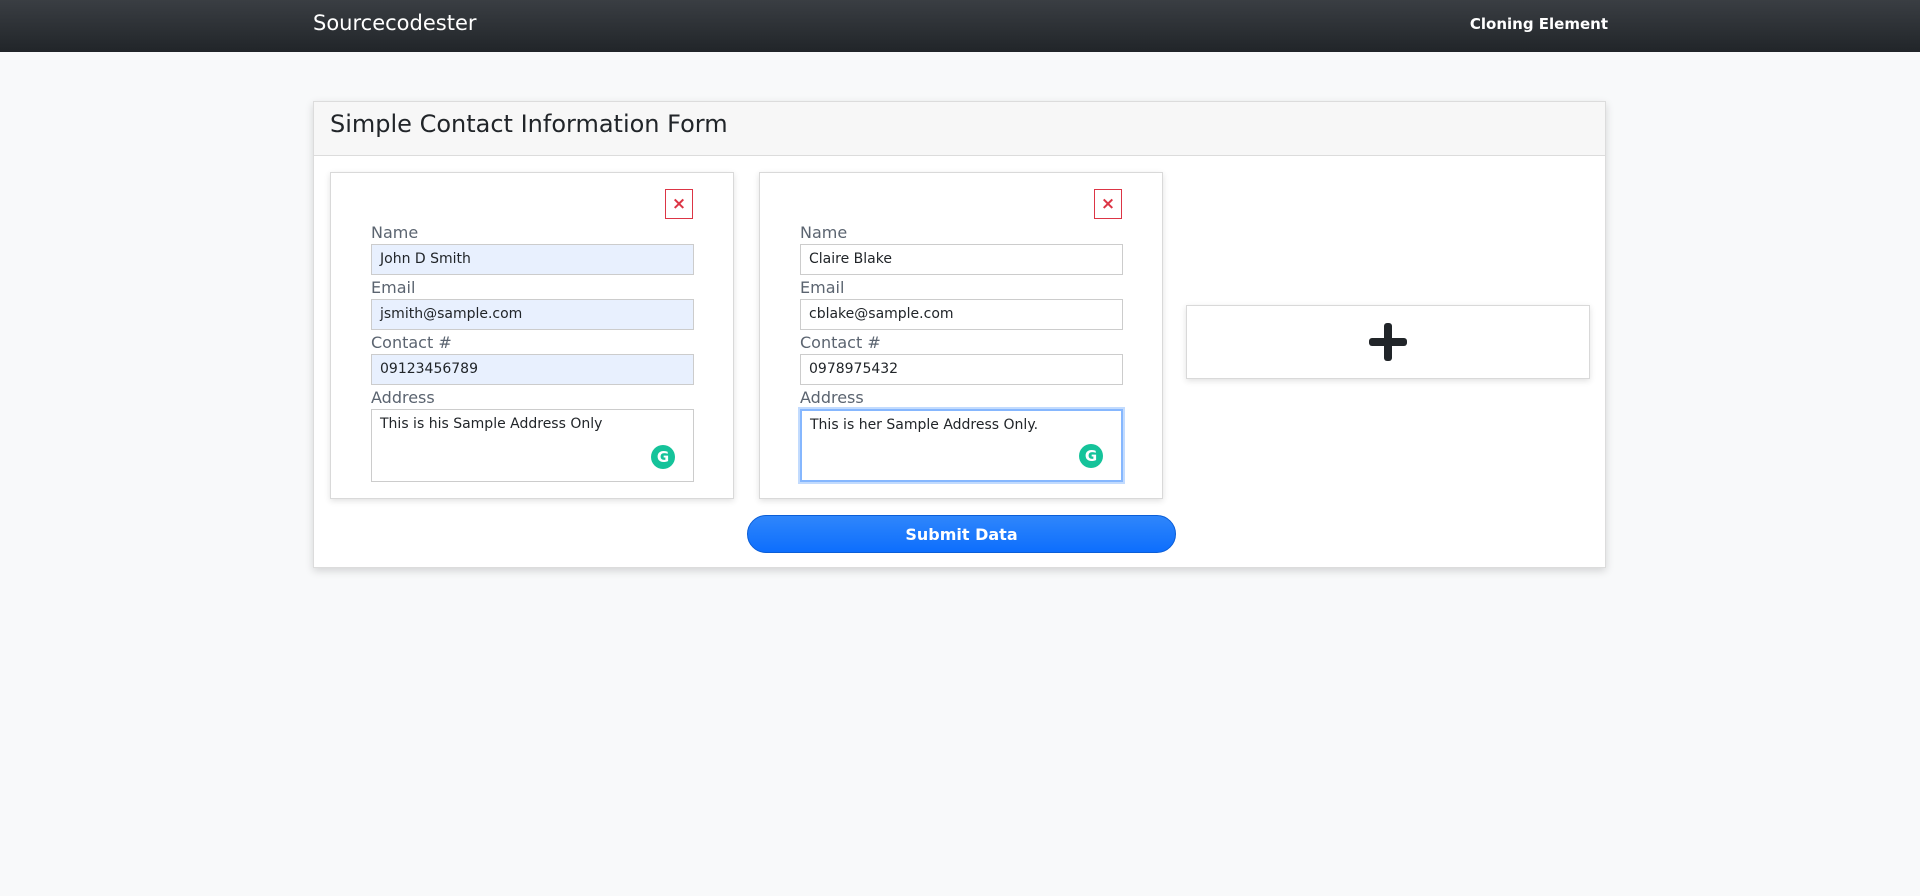 The width and height of the screenshot is (1920, 896). I want to click on contact-number-input: 0978975432, so click(961, 369).